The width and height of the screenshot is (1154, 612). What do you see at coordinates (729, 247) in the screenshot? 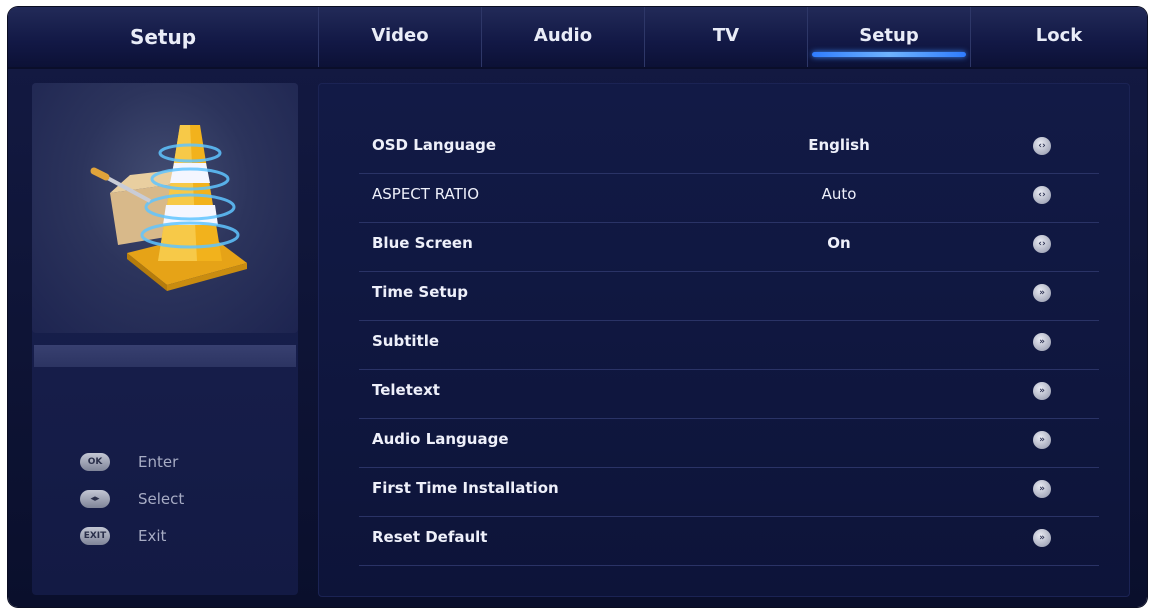
I see `setting-blue-screen: Blue Screen On ‹›` at bounding box center [729, 247].